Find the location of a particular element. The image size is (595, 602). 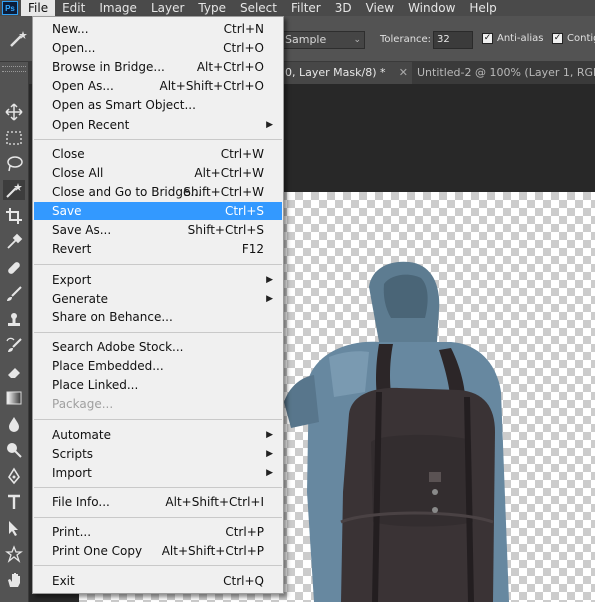

menu-item-browse-in-bridge: Browse in Bridge... Alt+Ctrl+O is located at coordinates (158, 67).